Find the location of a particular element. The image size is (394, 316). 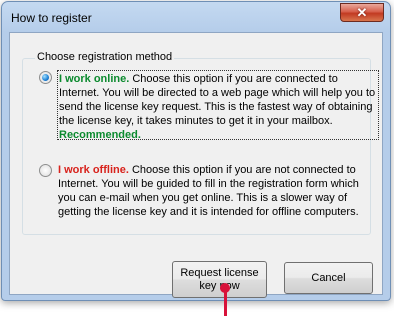

request-license-button: Request license key now is located at coordinates (219, 279).